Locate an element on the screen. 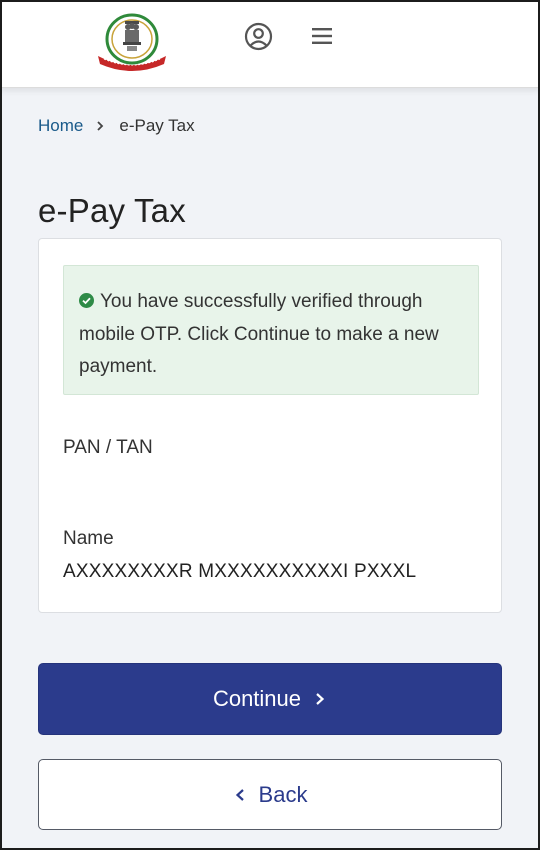 This screenshot has width=540, height=850. breadcrumb-current: e-Pay Tax is located at coordinates (157, 125).